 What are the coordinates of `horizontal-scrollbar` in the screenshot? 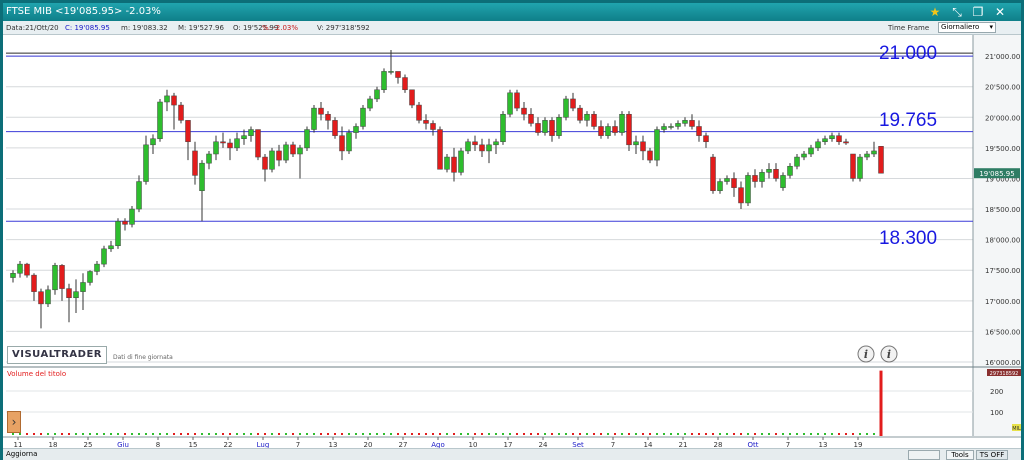 It's located at (924, 455).